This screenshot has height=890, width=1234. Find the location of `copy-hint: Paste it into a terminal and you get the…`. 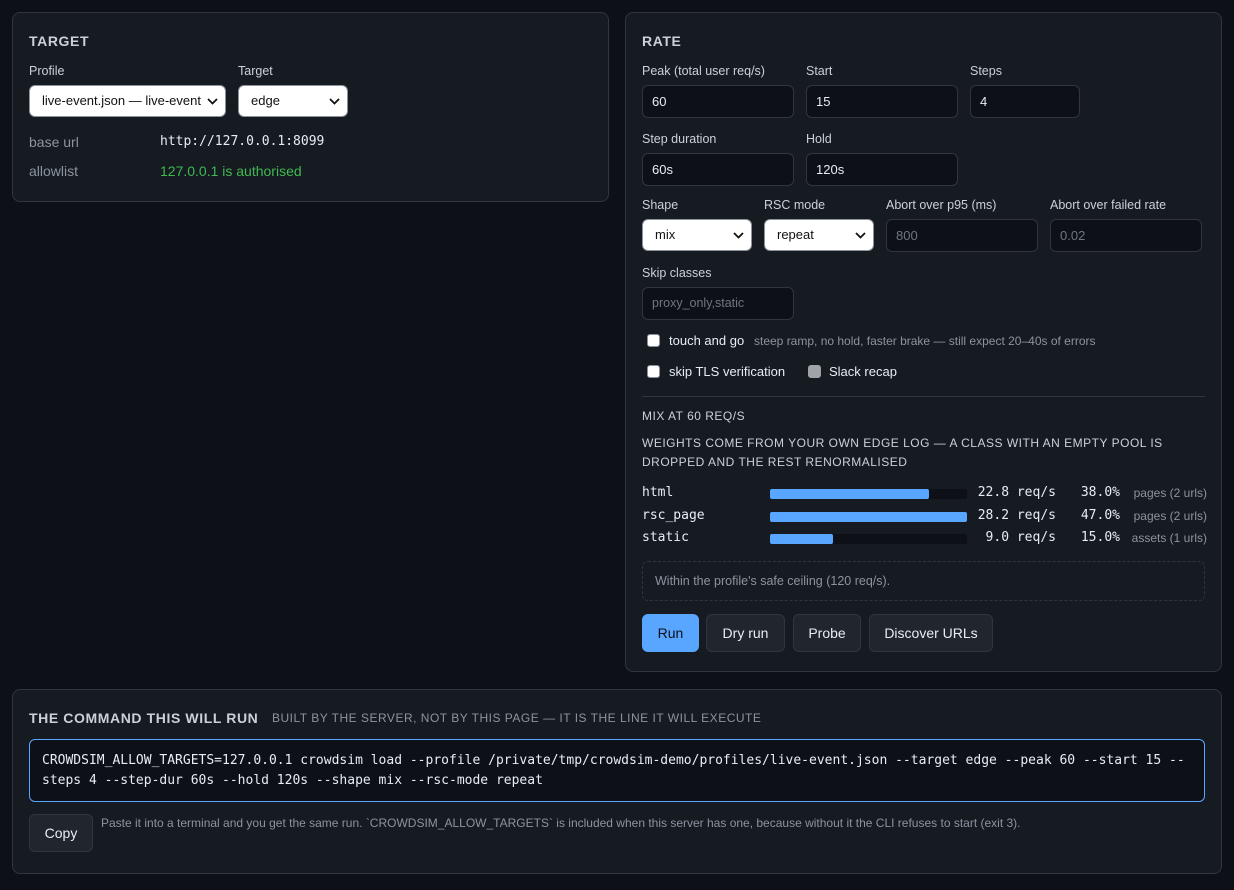

copy-hint: Paste it into a terminal and you get the… is located at coordinates (561, 823).